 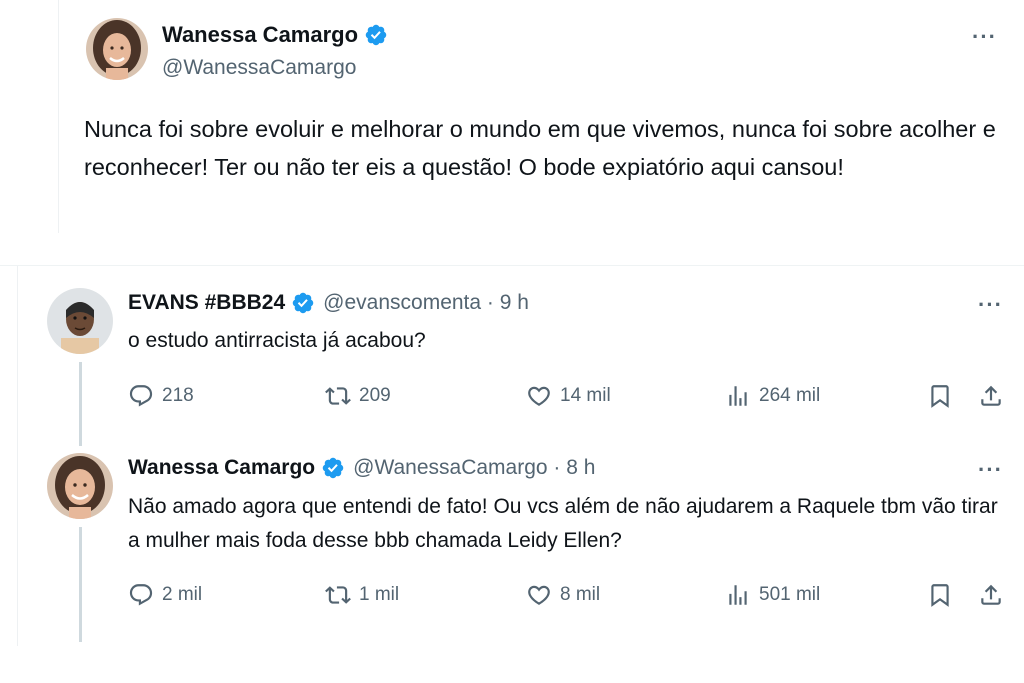 I want to click on reply-header: Wanessa Camargo @WanessaCamargo · 8 h, so click(x=361, y=468).